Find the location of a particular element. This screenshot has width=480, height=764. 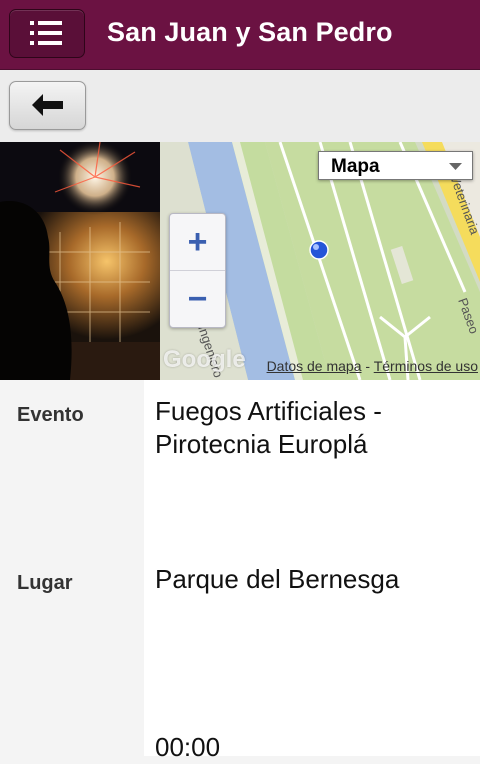

map-attribution: Datos de mapa - Términos de uso is located at coordinates (372, 366).